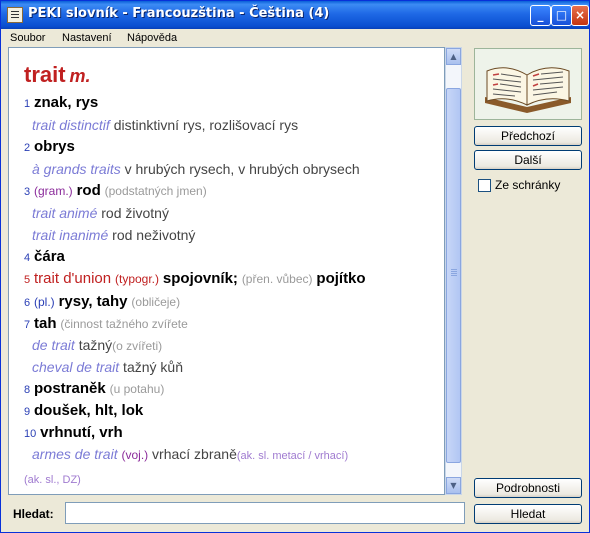  I want to click on meaning-2: 2 obrys, so click(49, 146).